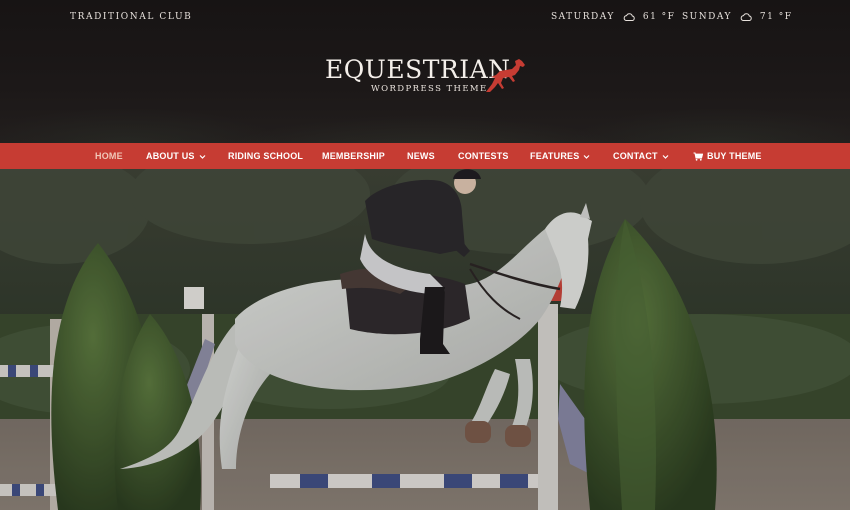 The width and height of the screenshot is (850, 510). I want to click on club-tagline: TRADITIONAL CLUB, so click(131, 17).